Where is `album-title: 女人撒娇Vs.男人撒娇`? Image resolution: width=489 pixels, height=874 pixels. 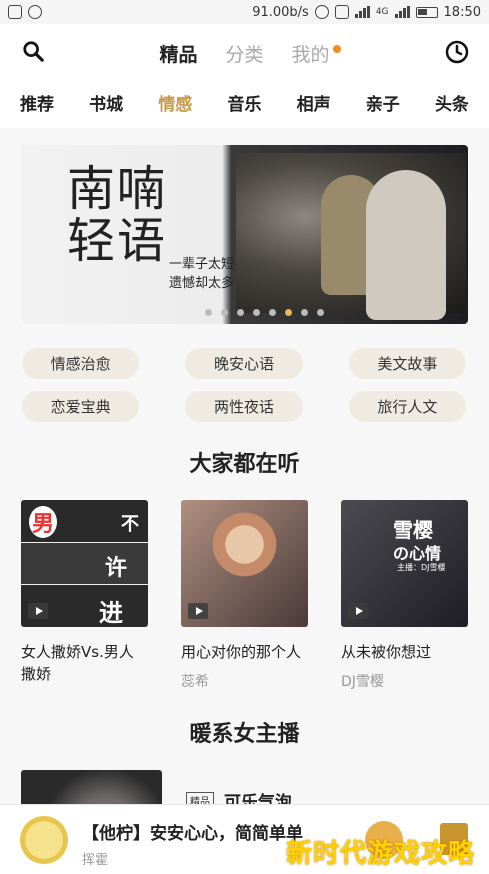
album-title: 女人撒娇Vs.男人撒娇 is located at coordinates (77, 663).